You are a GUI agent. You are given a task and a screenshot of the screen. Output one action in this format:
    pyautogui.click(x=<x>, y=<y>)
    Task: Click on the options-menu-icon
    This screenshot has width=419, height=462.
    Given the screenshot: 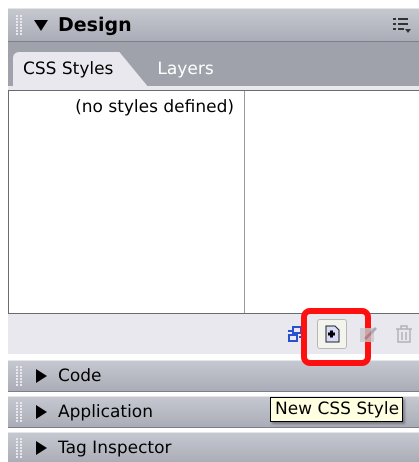 What is the action you would take?
    pyautogui.click(x=402, y=25)
    